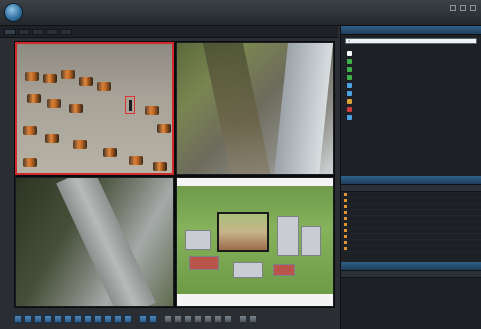 The height and width of the screenshot is (329, 481). What do you see at coordinates (411, 41) in the screenshot?
I see `device-search-input: ⚲` at bounding box center [411, 41].